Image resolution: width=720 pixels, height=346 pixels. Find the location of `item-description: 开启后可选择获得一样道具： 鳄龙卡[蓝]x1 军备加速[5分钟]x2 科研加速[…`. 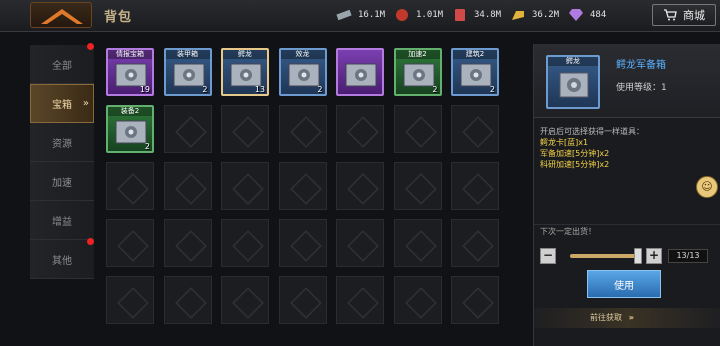

item-description: 开启后可选择获得一样道具： 鳄龙卡[蓝]x1 军备加速[5分钟]x2 科研加速[… is located at coordinates (628, 148).